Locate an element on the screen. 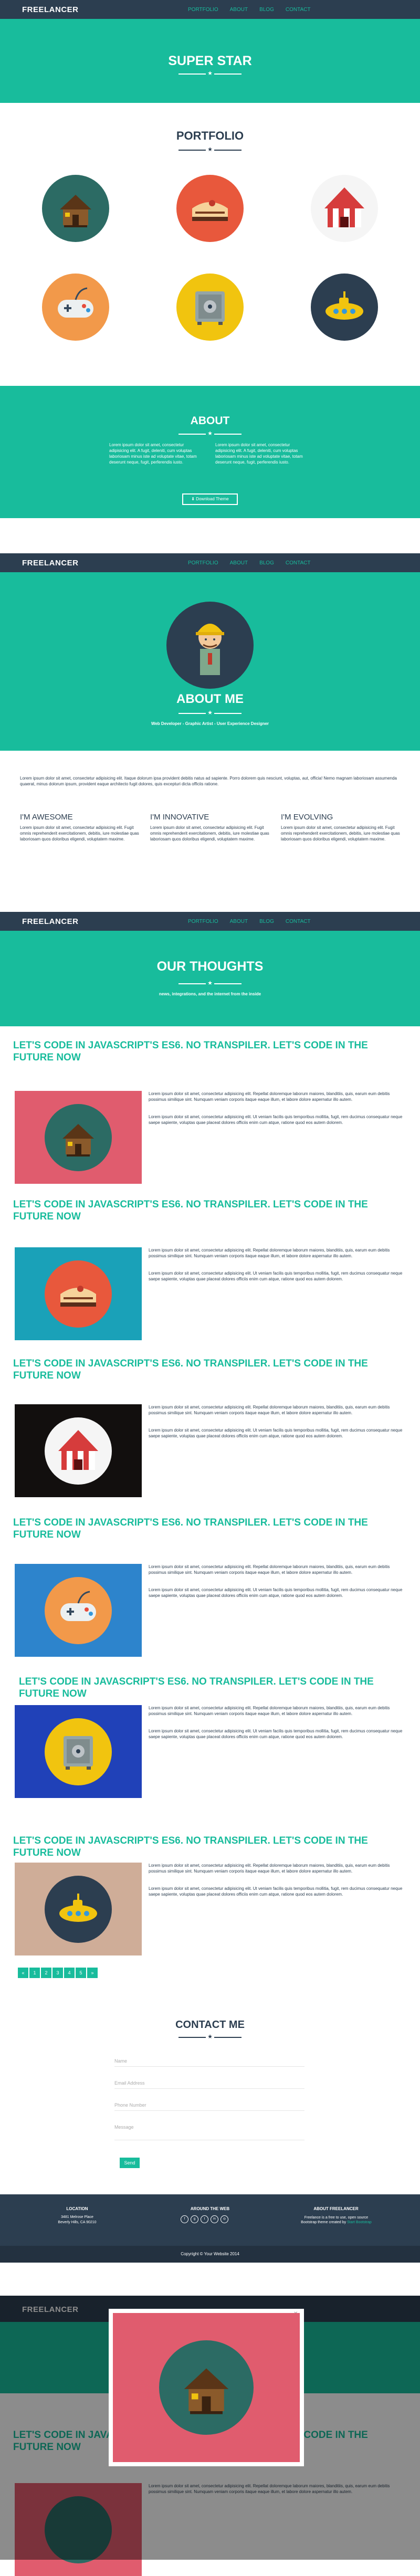 This screenshot has width=420, height=2576. portfolio-item-submarine is located at coordinates (344, 307).